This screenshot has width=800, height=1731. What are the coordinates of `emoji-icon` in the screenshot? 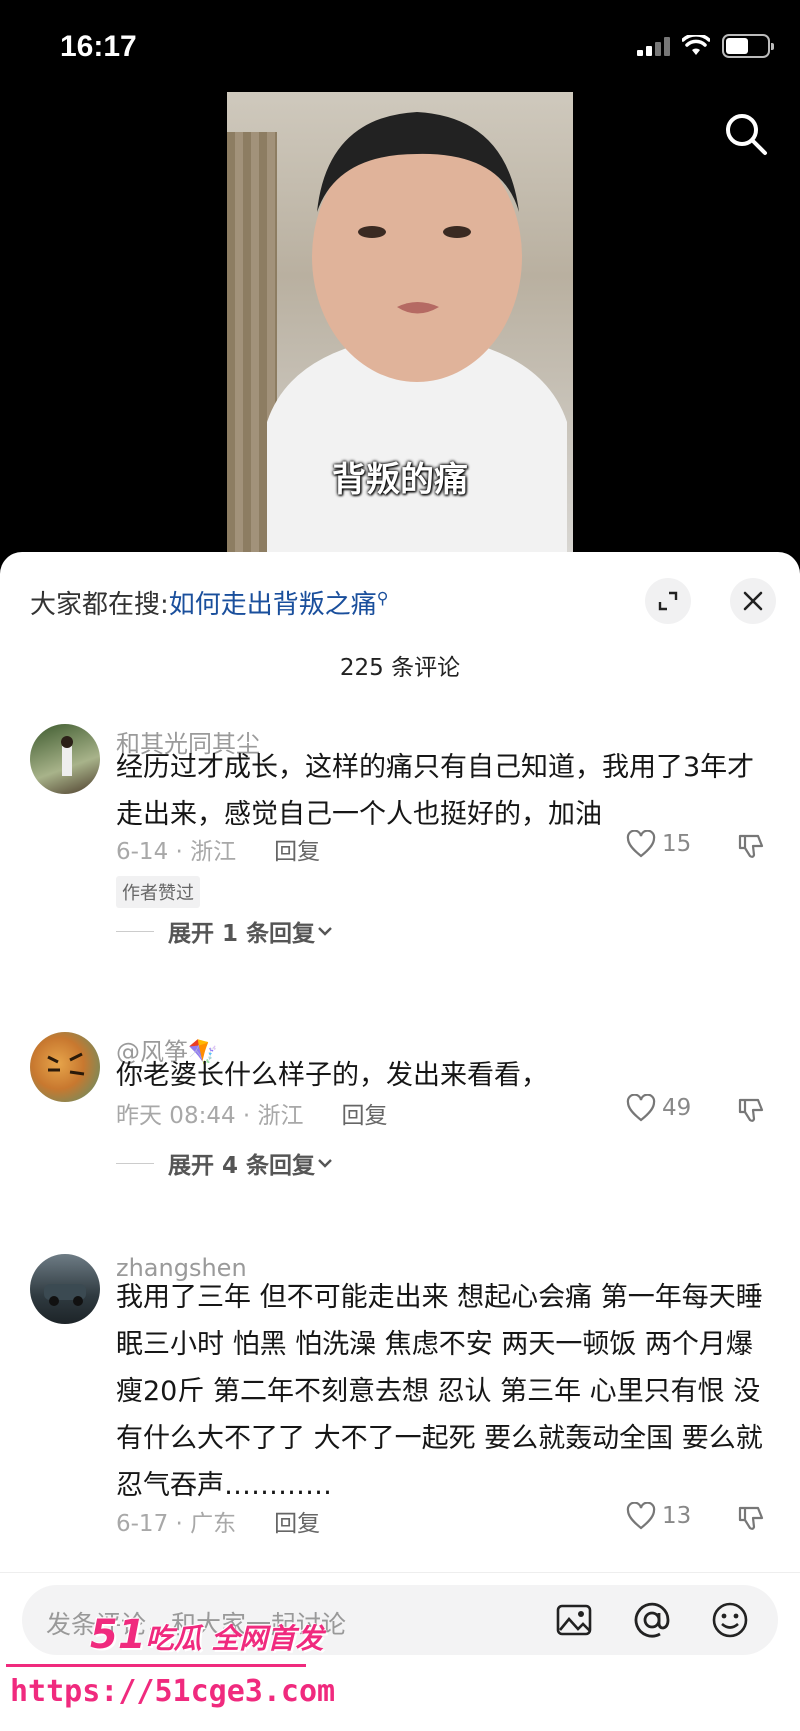 It's located at (730, 1620).